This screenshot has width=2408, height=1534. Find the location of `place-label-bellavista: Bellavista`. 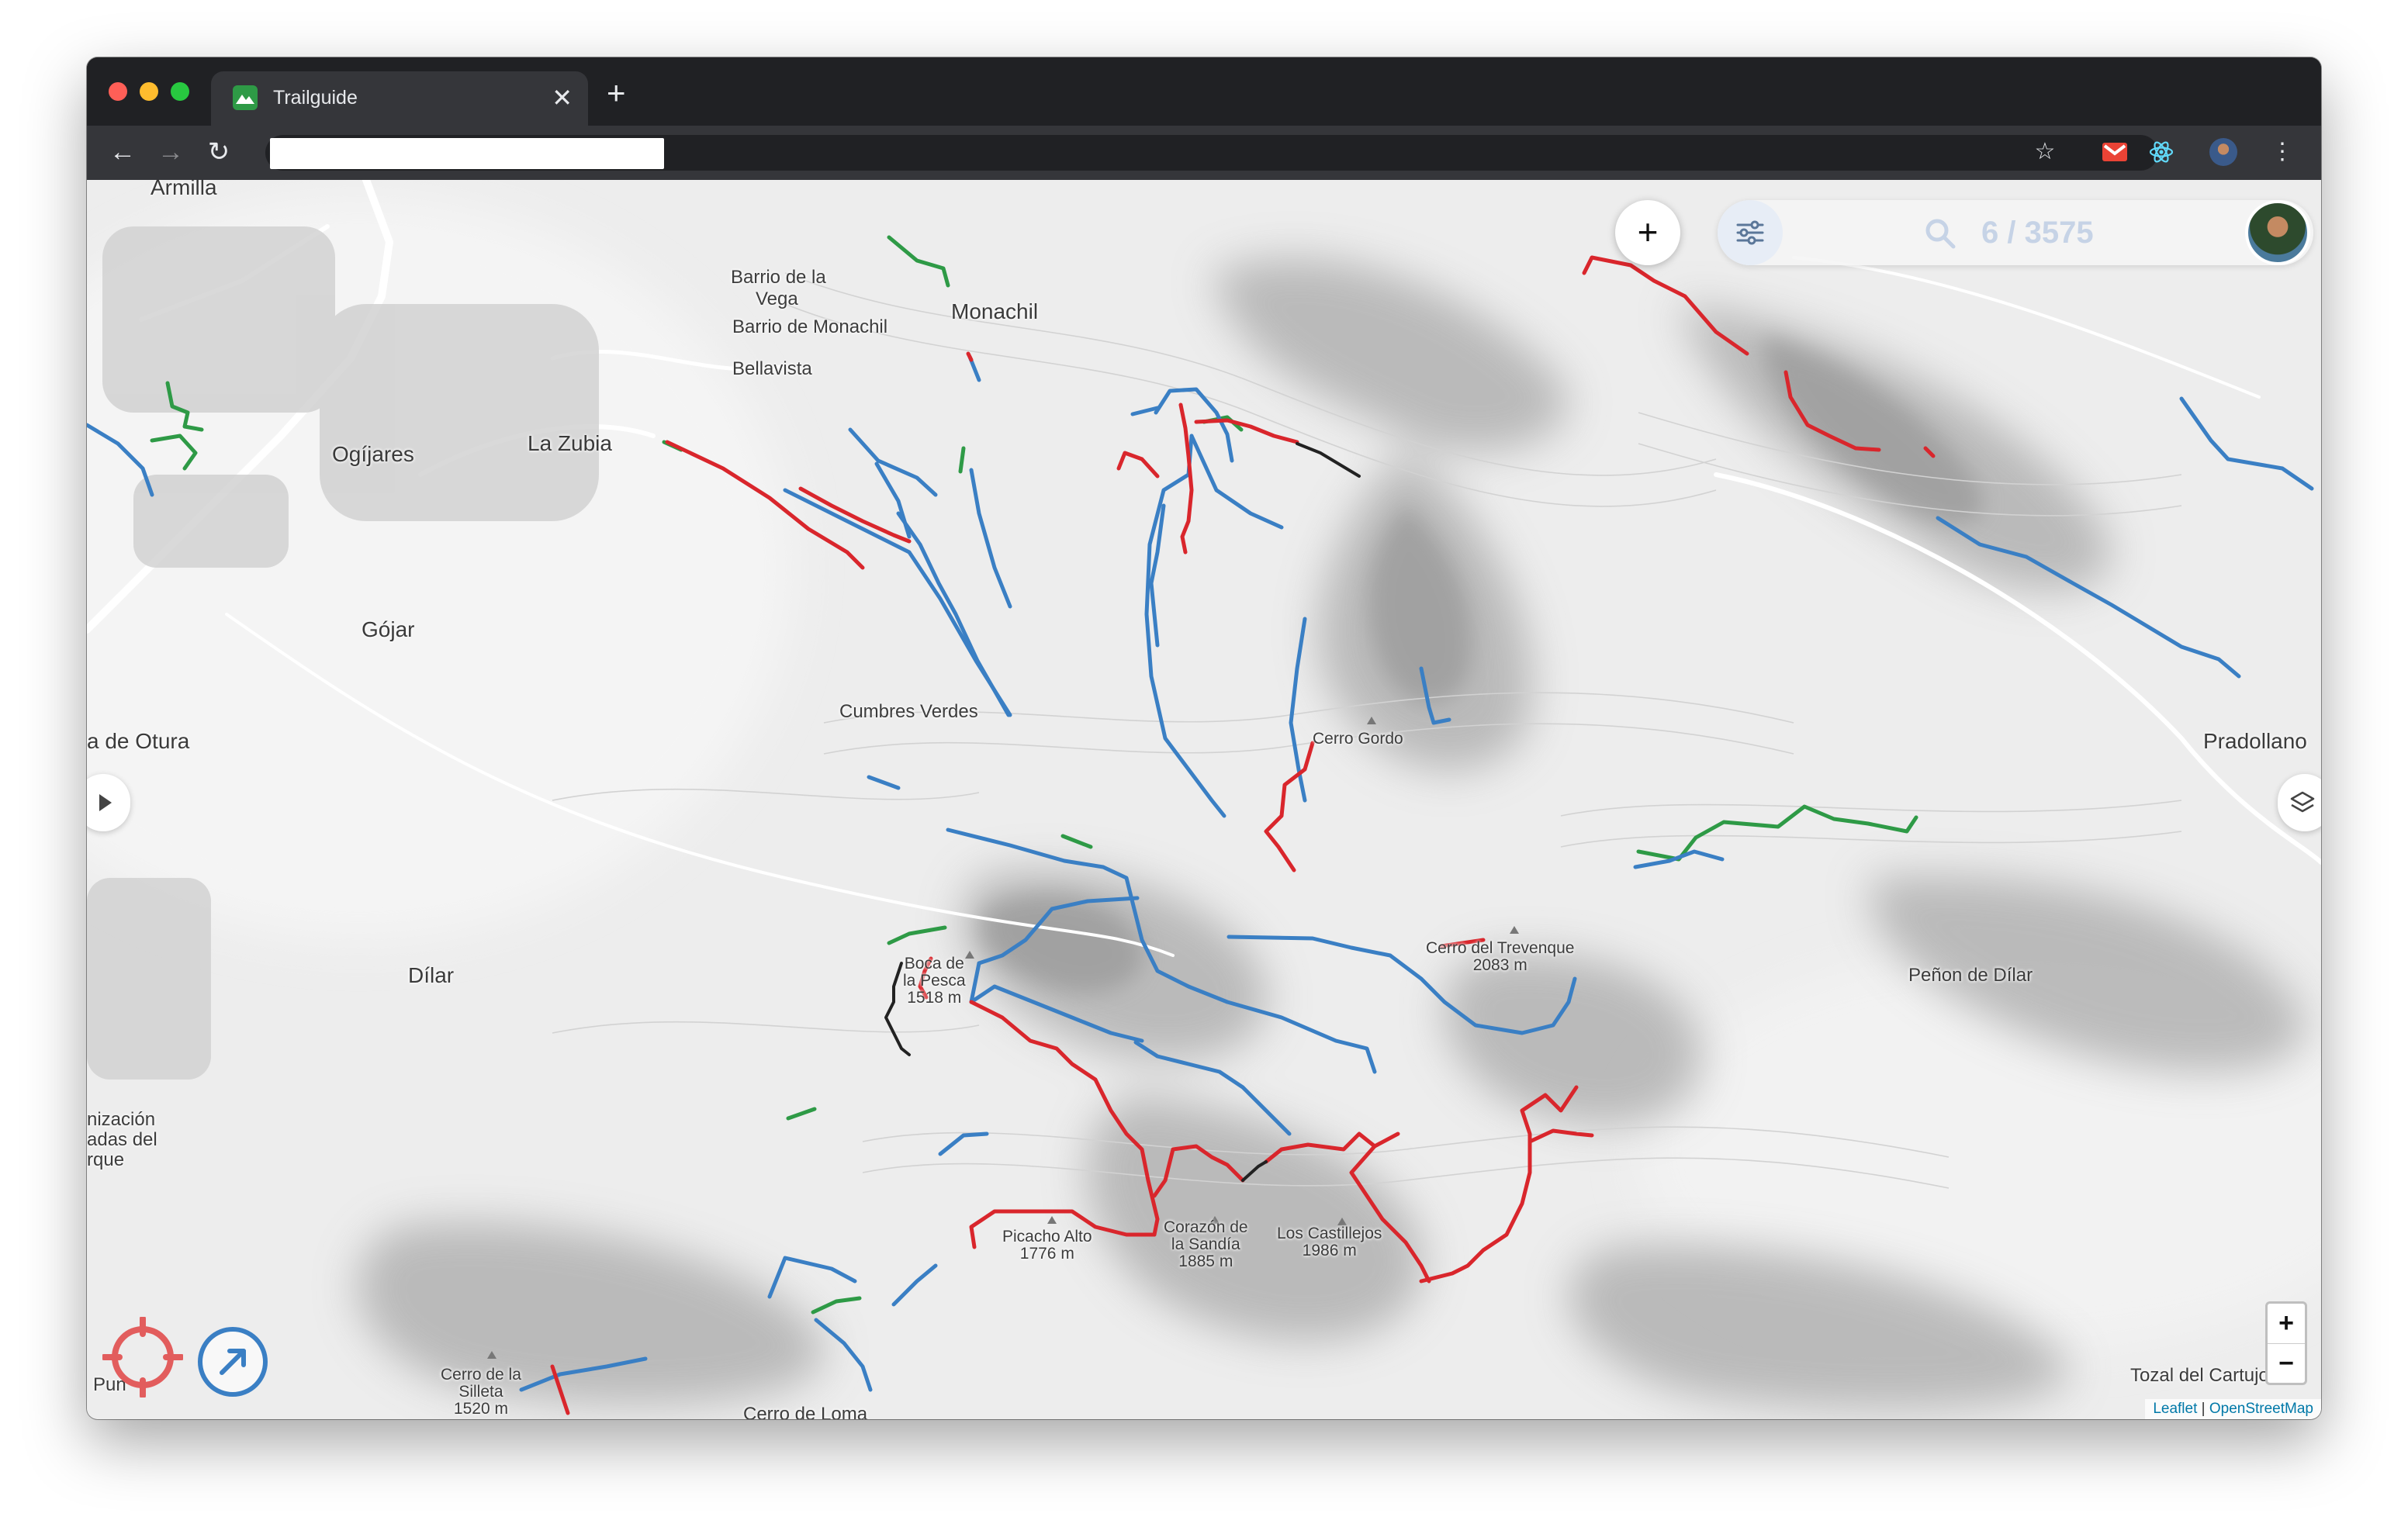

place-label-bellavista: Bellavista is located at coordinates (772, 368).